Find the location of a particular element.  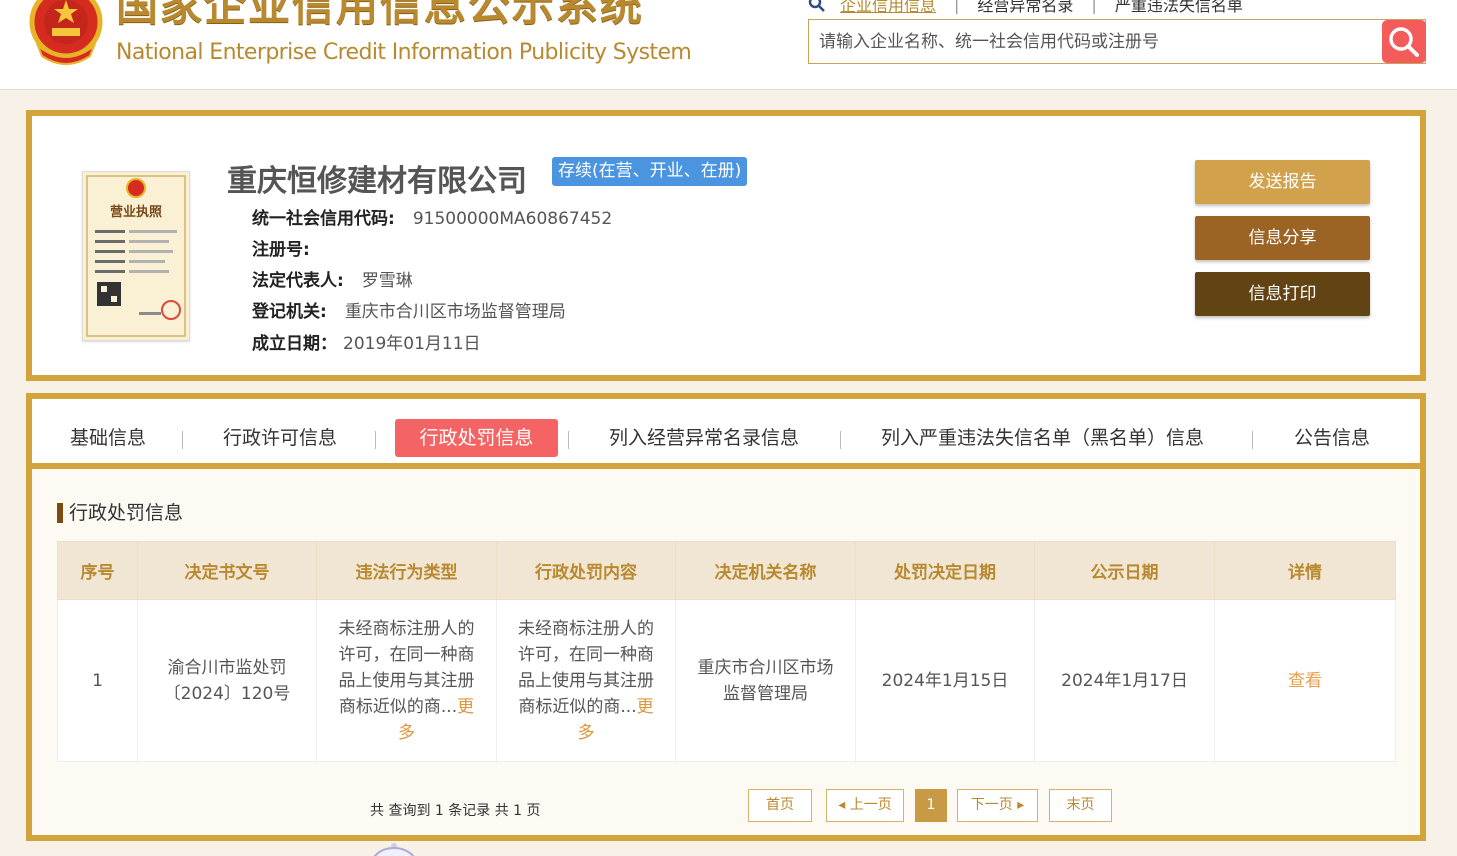

print-info-button: 信息打印 is located at coordinates (1282, 294).